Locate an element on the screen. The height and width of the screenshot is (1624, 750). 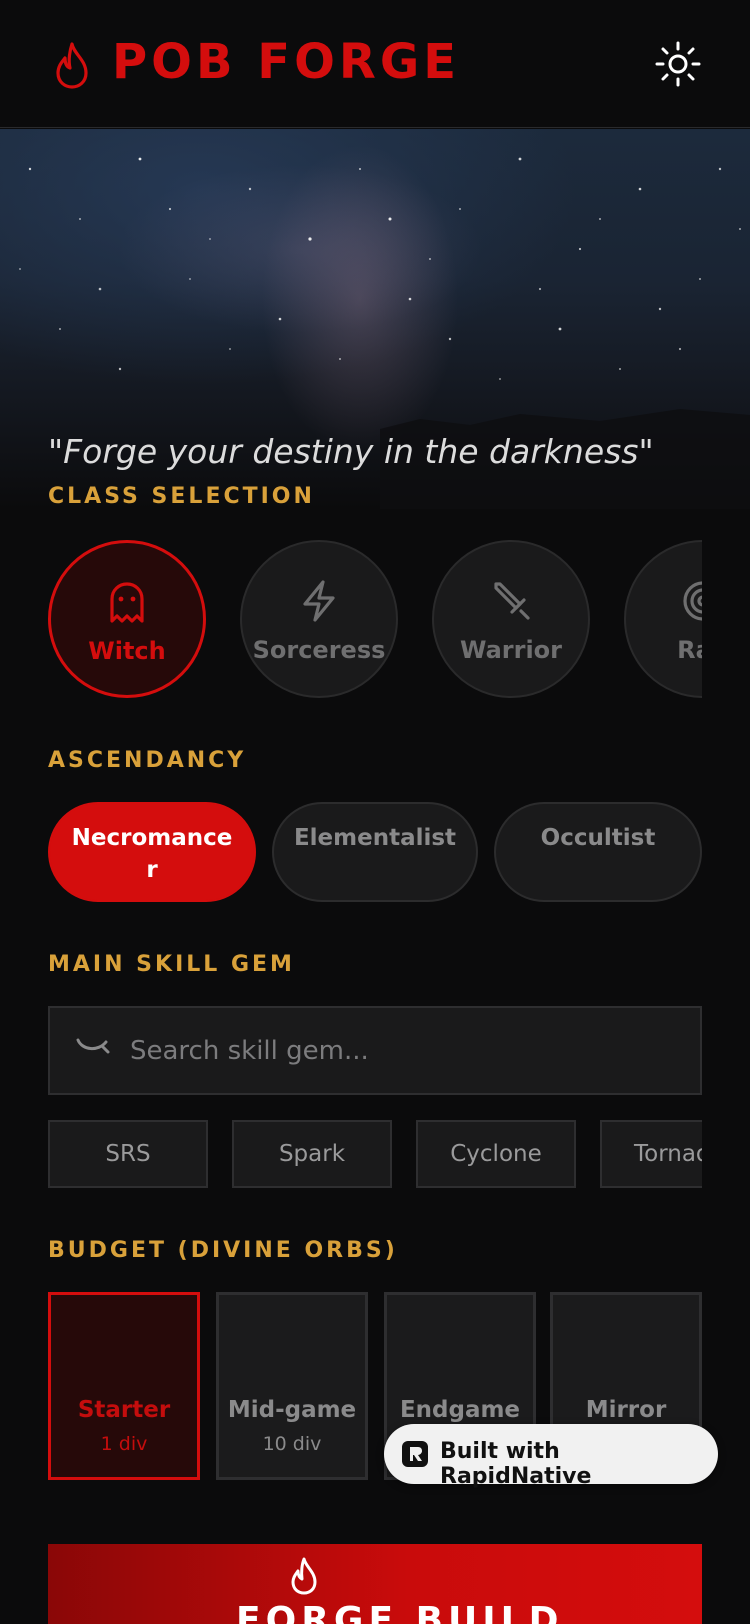
search-icon is located at coordinates (93, 1046).